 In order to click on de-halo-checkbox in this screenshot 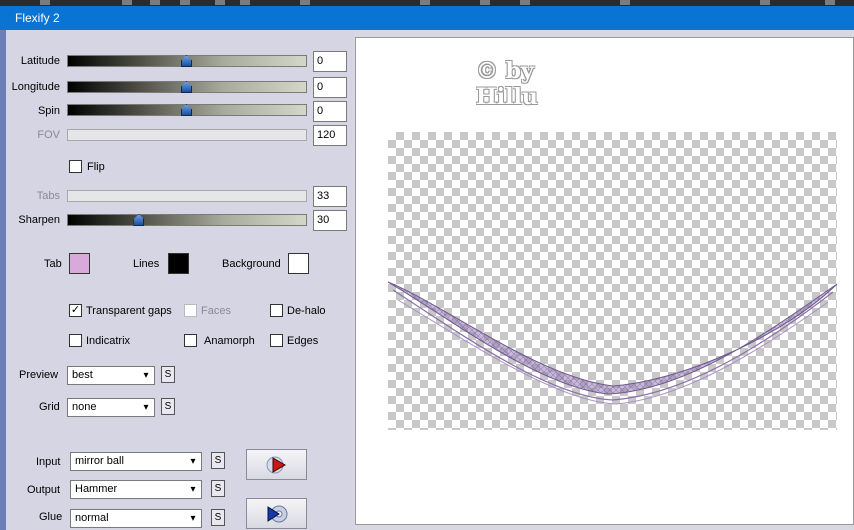, I will do `click(276, 310)`.